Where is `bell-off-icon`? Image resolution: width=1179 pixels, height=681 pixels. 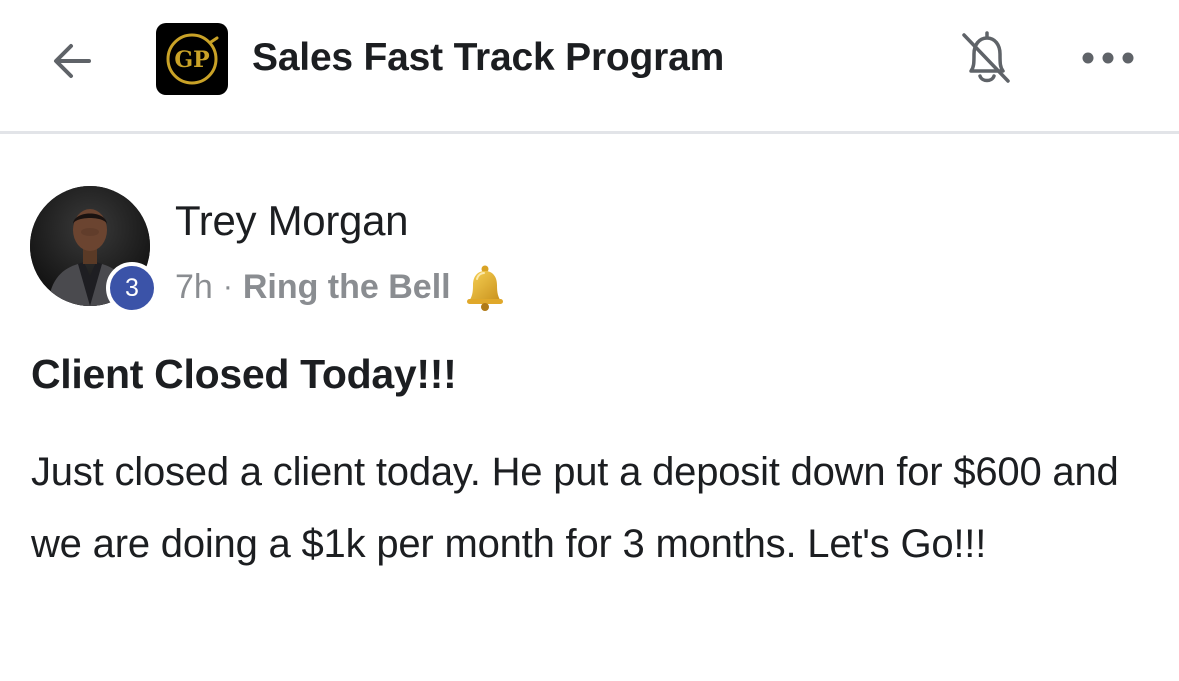 bell-off-icon is located at coordinates (986, 57).